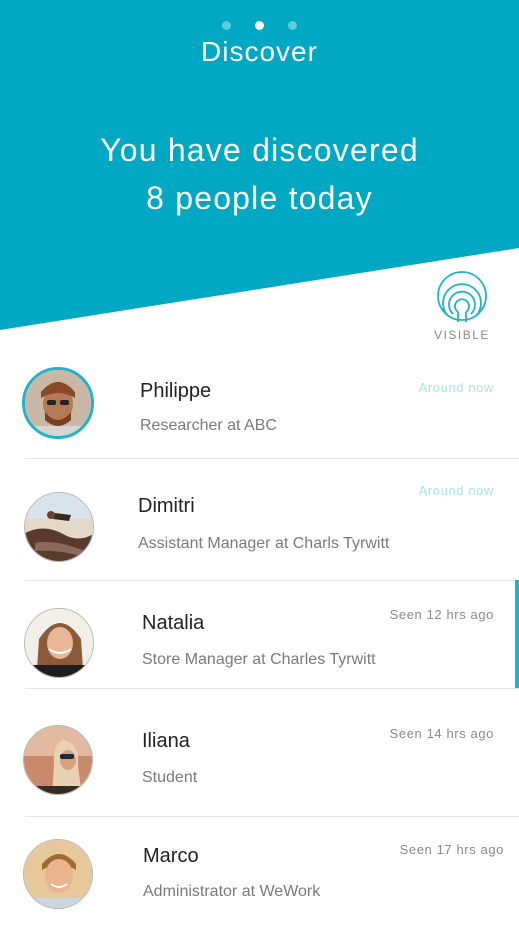 The height and width of the screenshot is (927, 519). What do you see at coordinates (176, 391) in the screenshot?
I see `person-name: Philippe` at bounding box center [176, 391].